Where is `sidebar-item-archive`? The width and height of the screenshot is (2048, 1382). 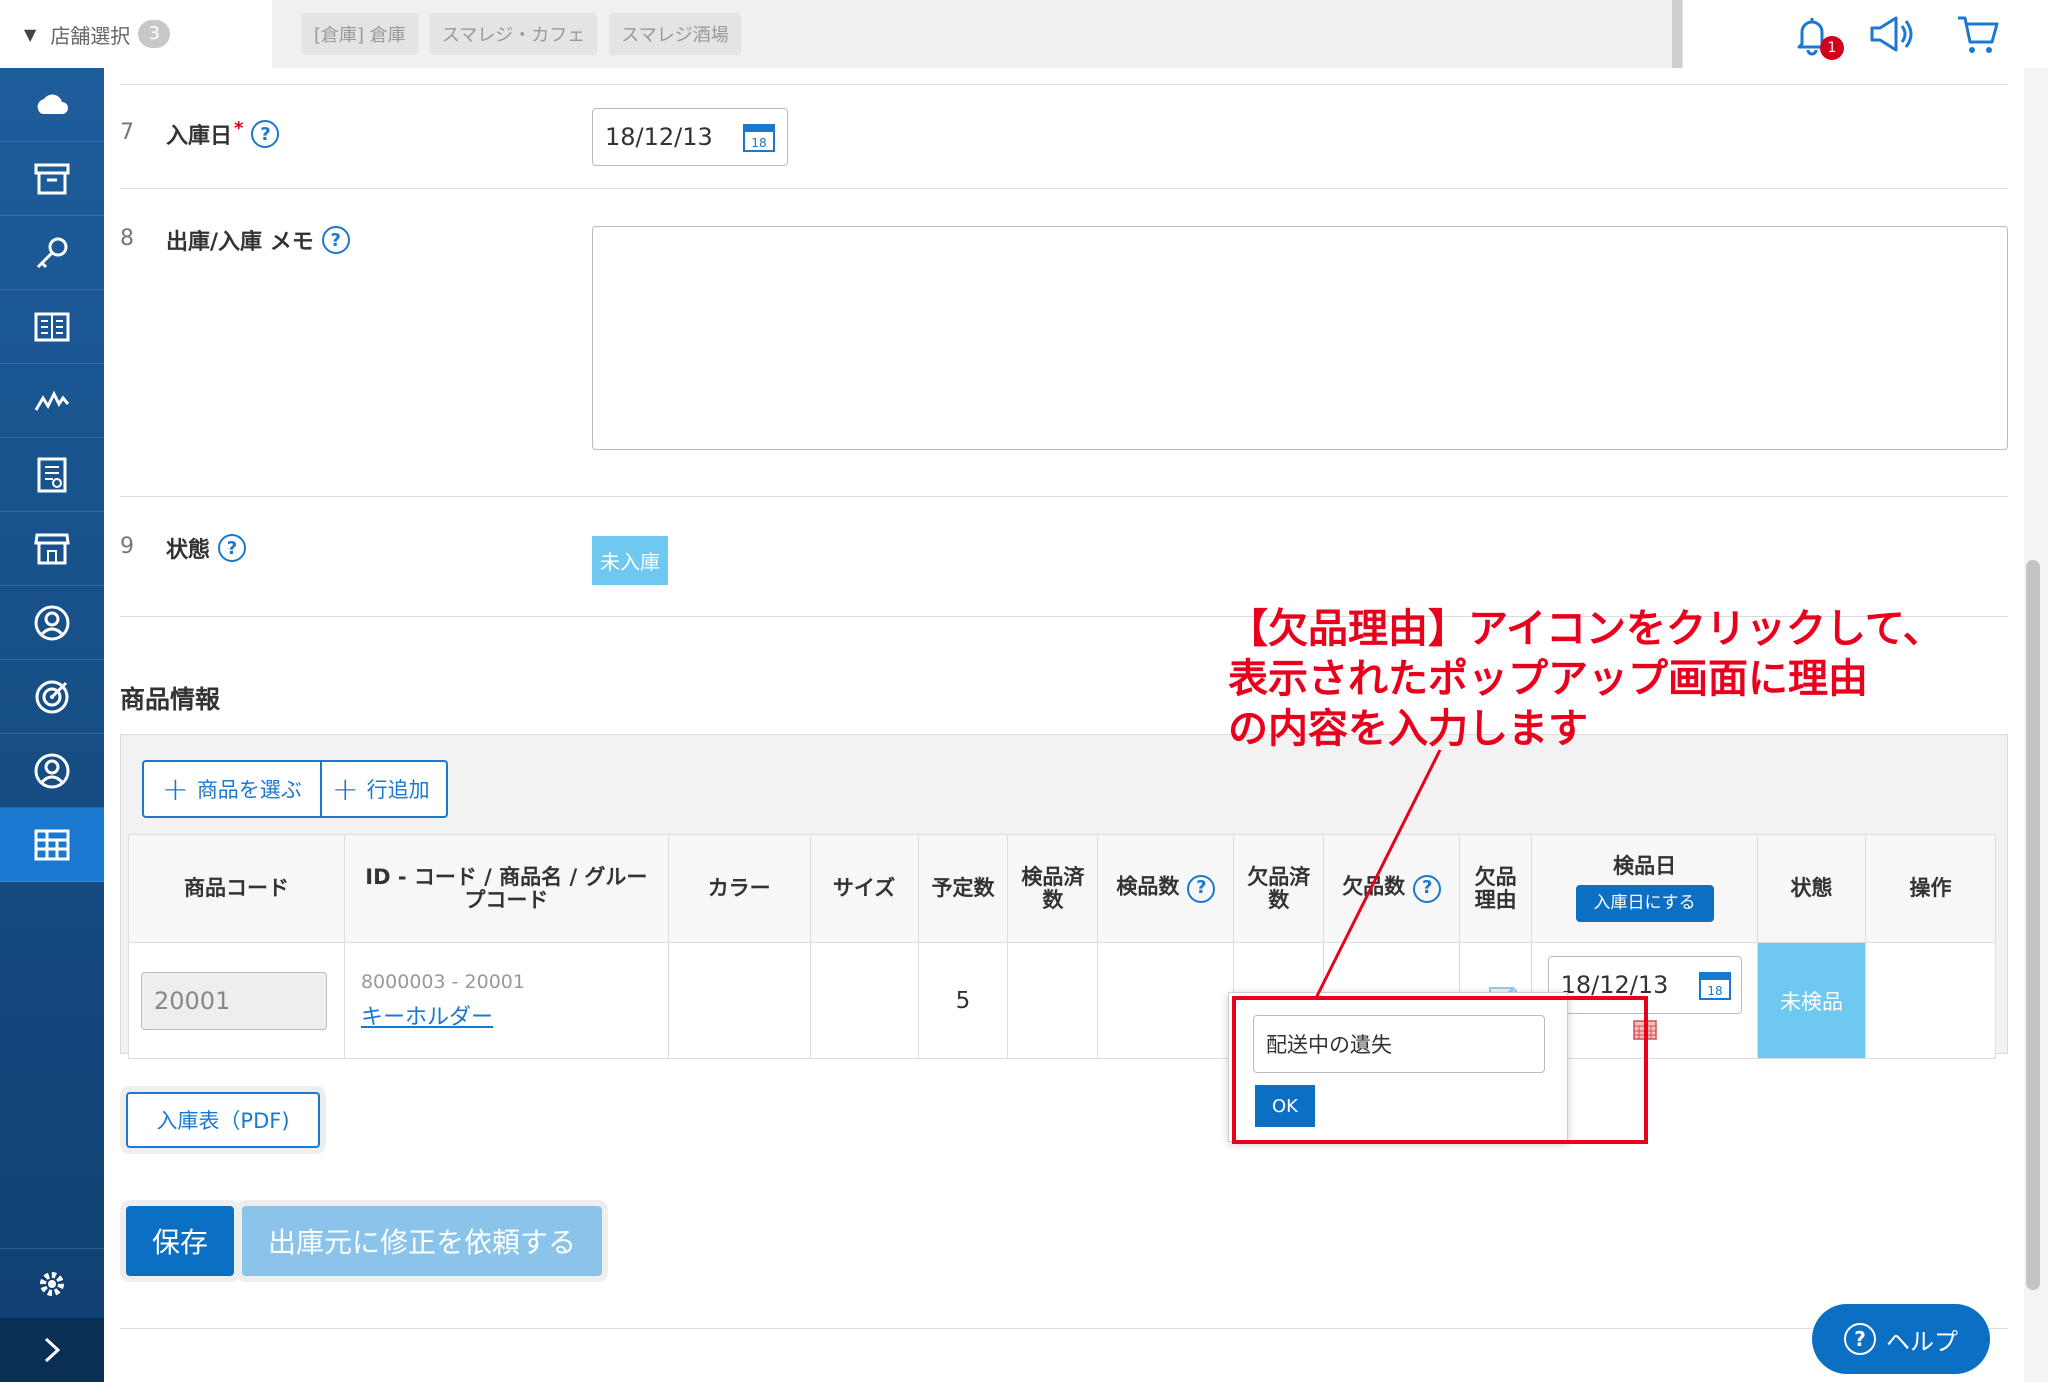
sidebar-item-archive is located at coordinates (52, 179).